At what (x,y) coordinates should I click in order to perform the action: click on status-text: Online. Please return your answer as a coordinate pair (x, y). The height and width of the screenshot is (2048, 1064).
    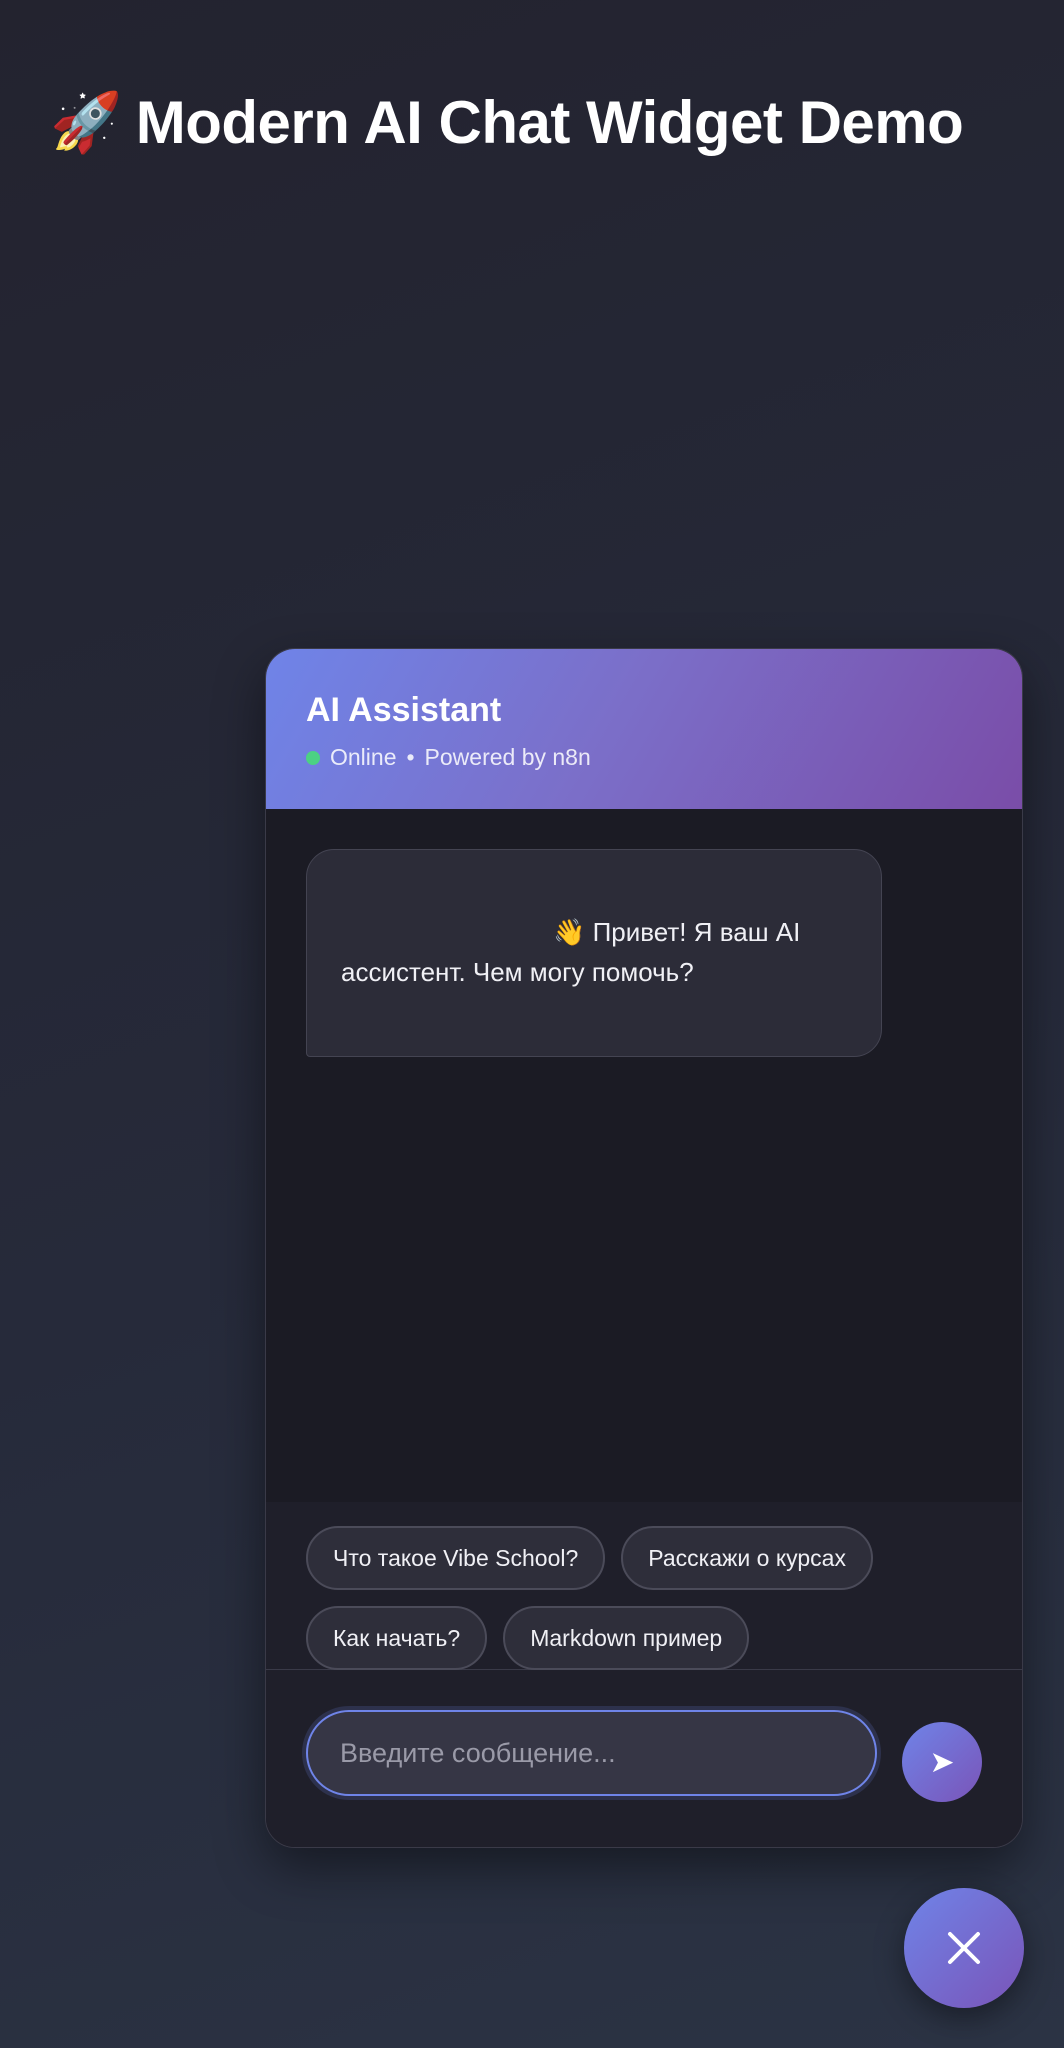
    Looking at the image, I should click on (363, 757).